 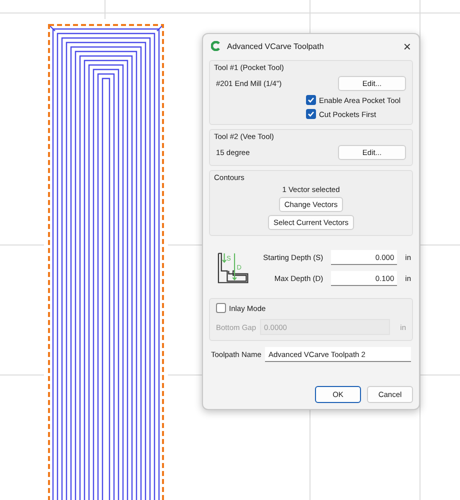 I want to click on close-button: ×, so click(x=407, y=46).